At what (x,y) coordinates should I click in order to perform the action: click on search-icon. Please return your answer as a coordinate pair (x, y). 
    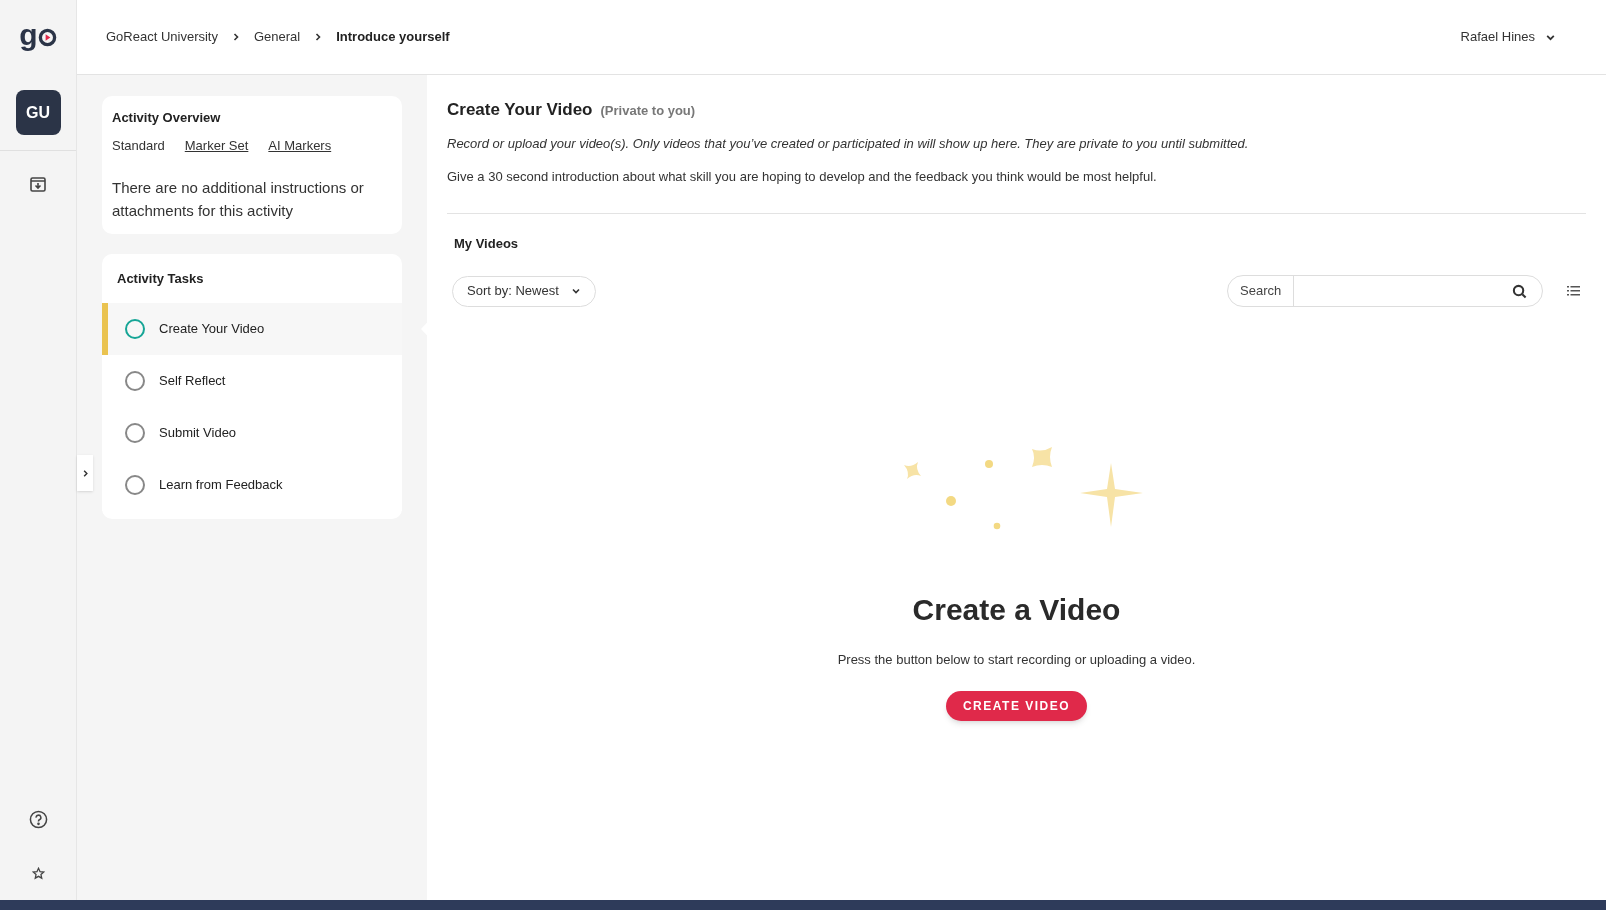
    Looking at the image, I should click on (1519, 291).